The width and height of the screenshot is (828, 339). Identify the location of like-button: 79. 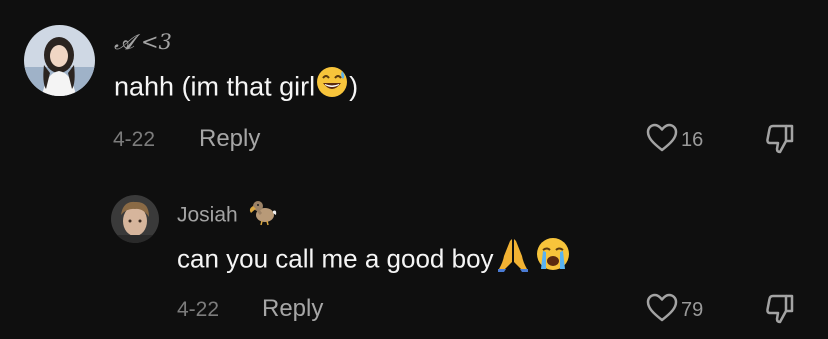
(674, 310).